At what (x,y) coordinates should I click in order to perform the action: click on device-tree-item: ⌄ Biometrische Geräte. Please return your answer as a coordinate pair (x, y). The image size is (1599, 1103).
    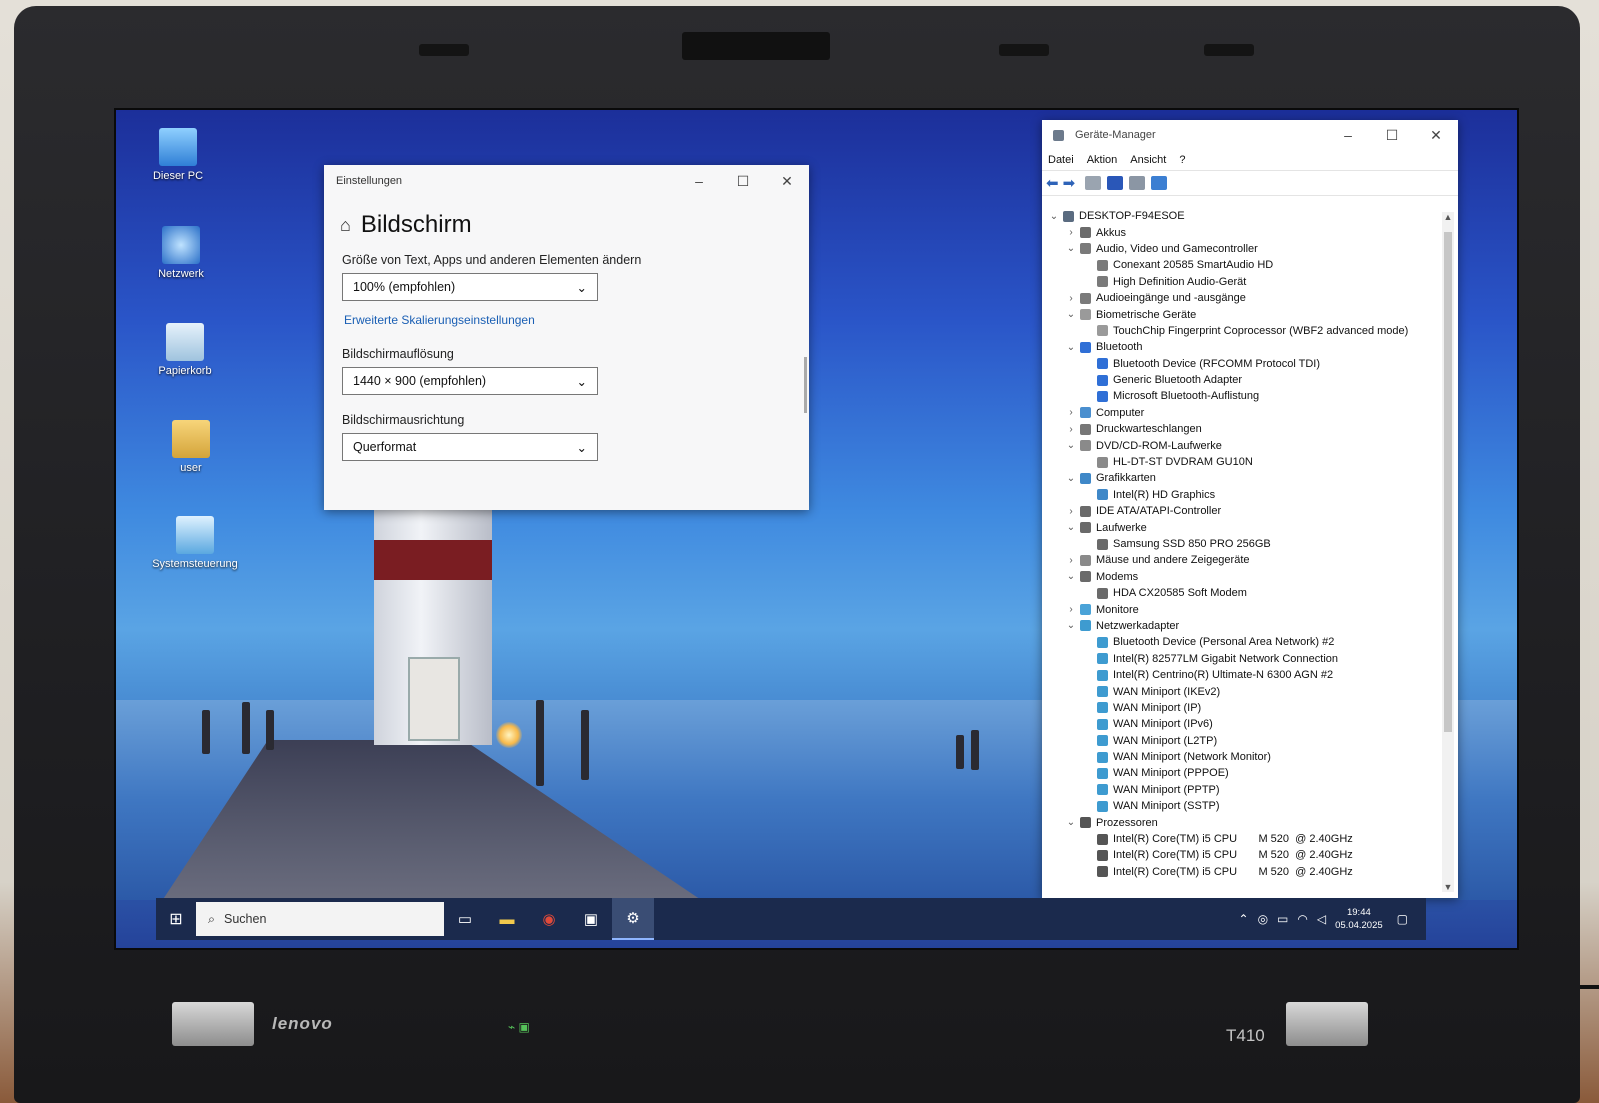
    Looking at the image, I should click on (1241, 314).